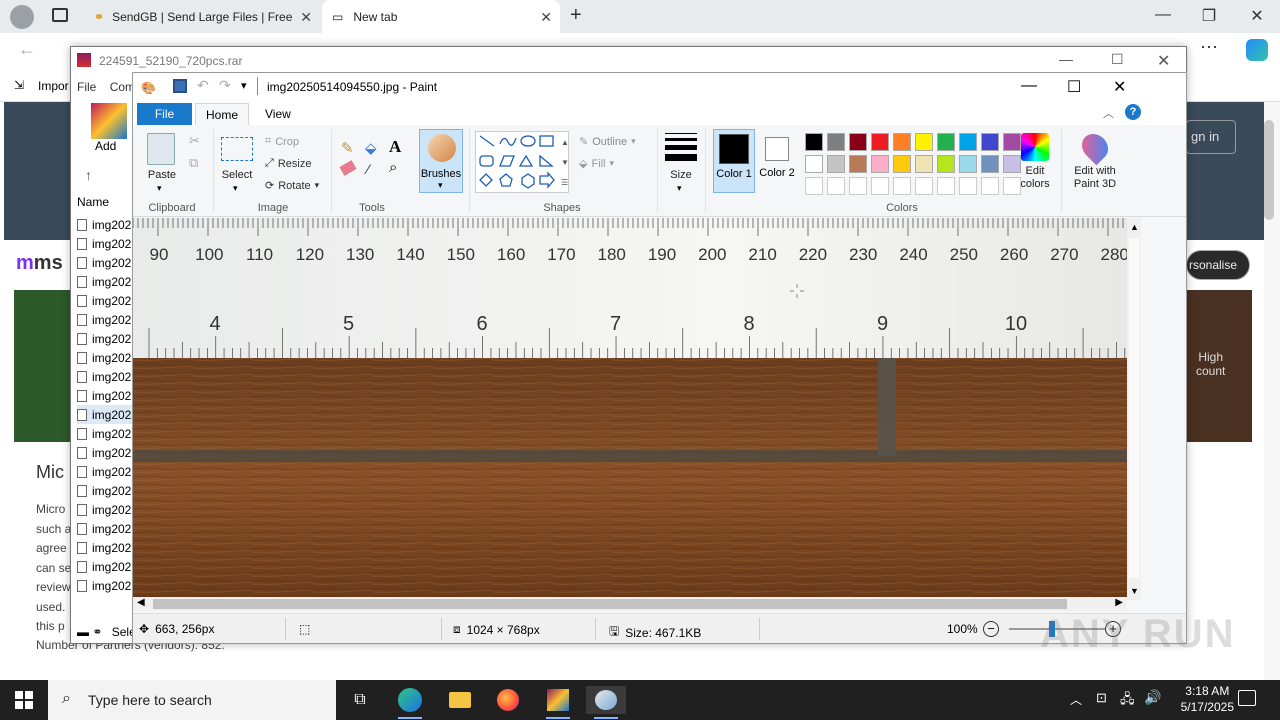 The width and height of the screenshot is (1280, 720). What do you see at coordinates (162, 175) in the screenshot?
I see `paste-button: Paste` at bounding box center [162, 175].